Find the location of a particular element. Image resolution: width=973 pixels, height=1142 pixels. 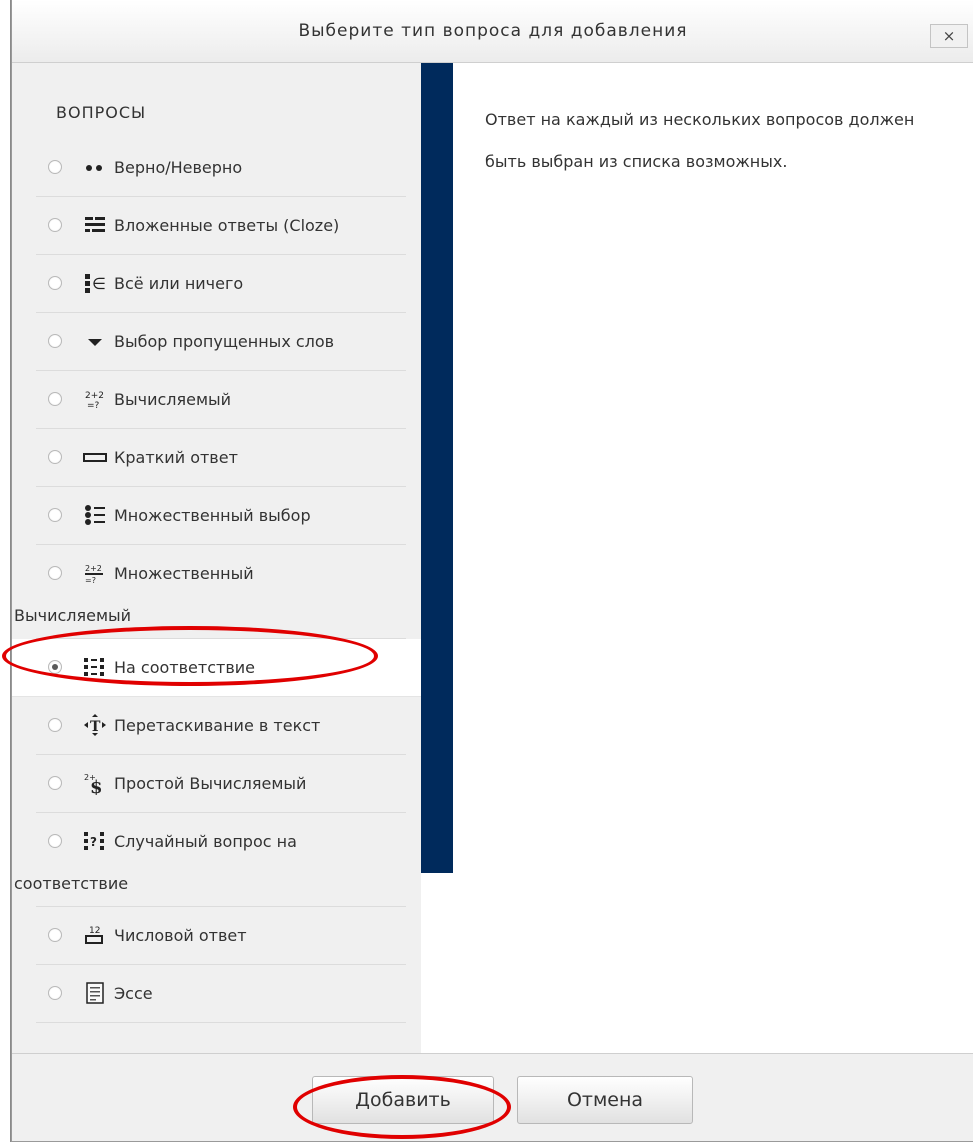

svg-text: T is located at coordinates (95, 727).